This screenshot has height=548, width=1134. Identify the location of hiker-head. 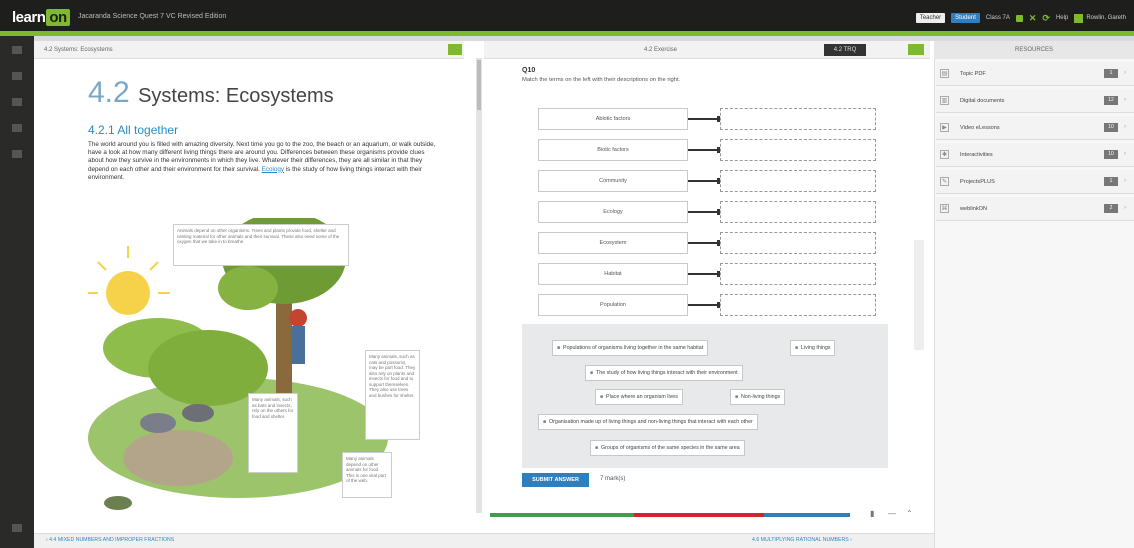
(298, 318).